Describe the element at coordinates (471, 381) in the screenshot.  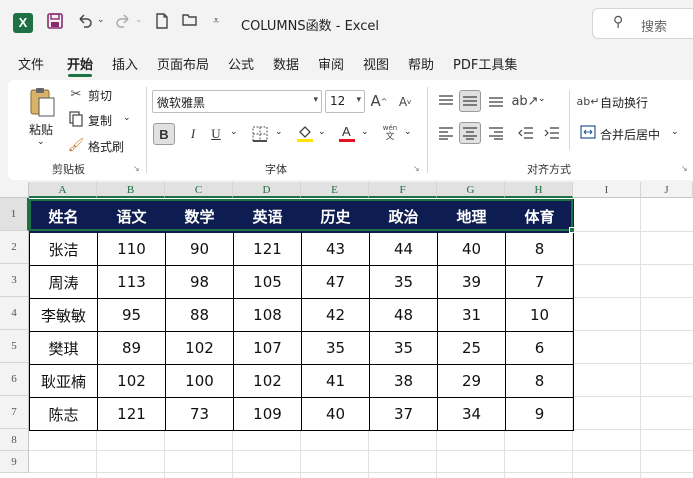
I see `table-cell: 29` at that location.